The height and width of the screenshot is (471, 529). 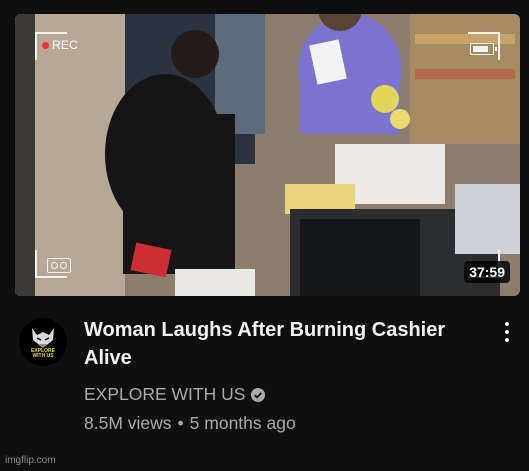 I want to click on channel-link: EXPLORE WITH US, so click(x=175, y=394).